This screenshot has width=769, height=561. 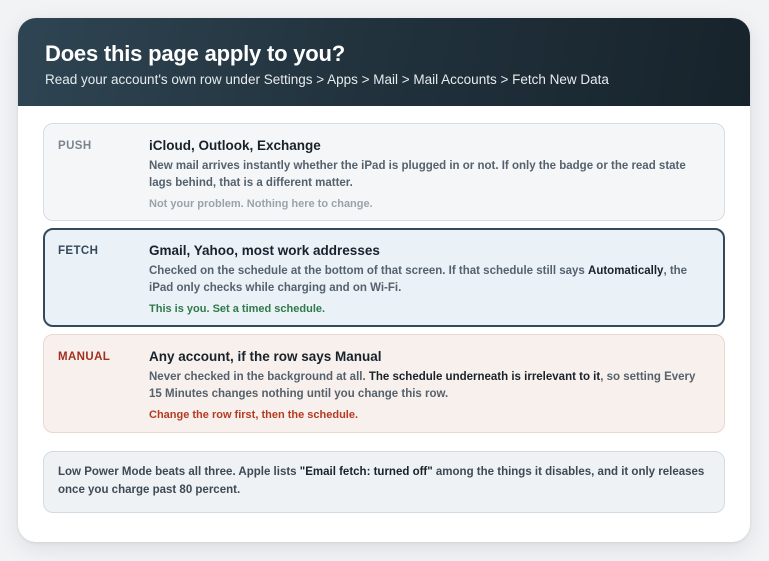 I want to click on row-tag-push: PUSH, so click(x=75, y=146).